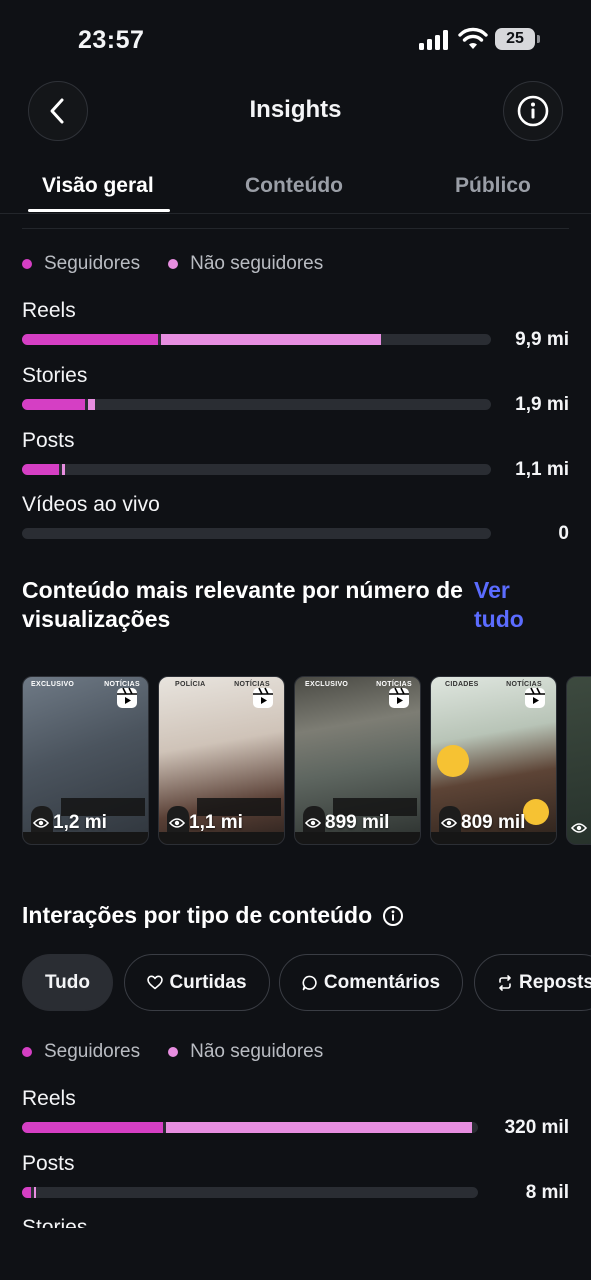 This screenshot has height=1280, width=591. What do you see at coordinates (85, 760) in the screenshot?
I see `content-thumbnail: EXCLUSIVO NOTÍCIAS 1,2 mi` at bounding box center [85, 760].